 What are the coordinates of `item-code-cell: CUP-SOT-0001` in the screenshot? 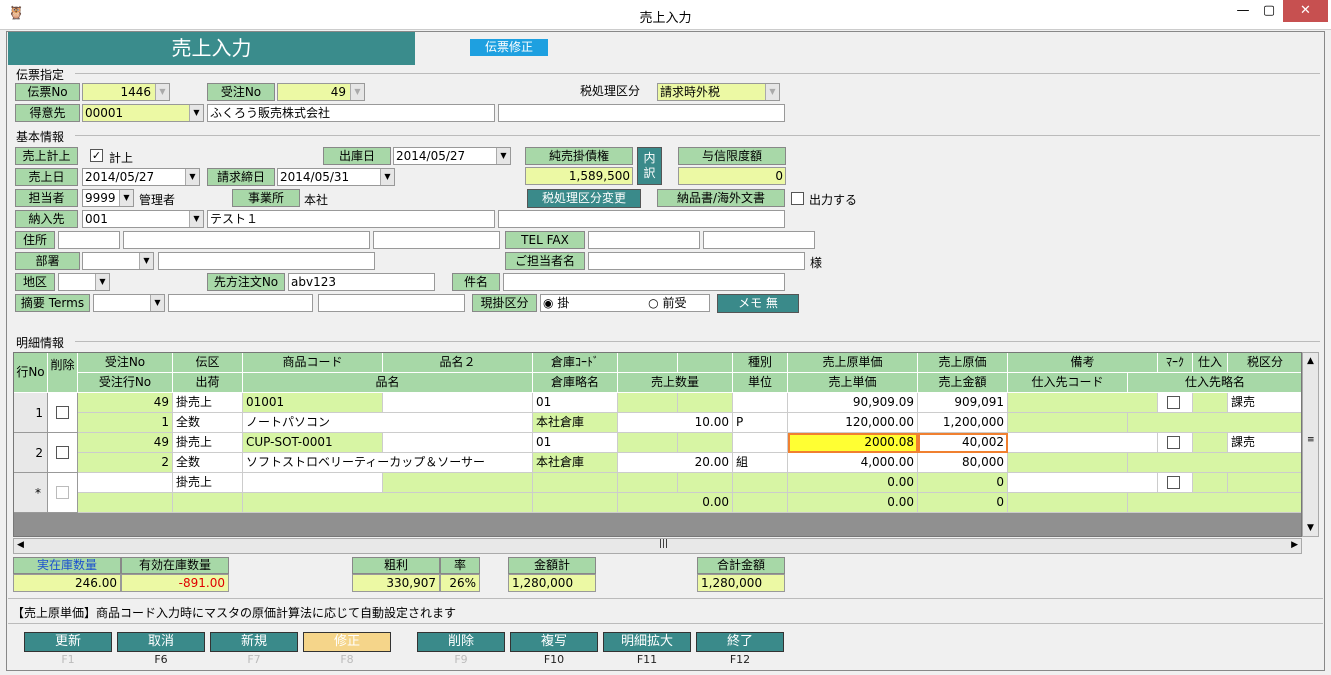 It's located at (313, 443).